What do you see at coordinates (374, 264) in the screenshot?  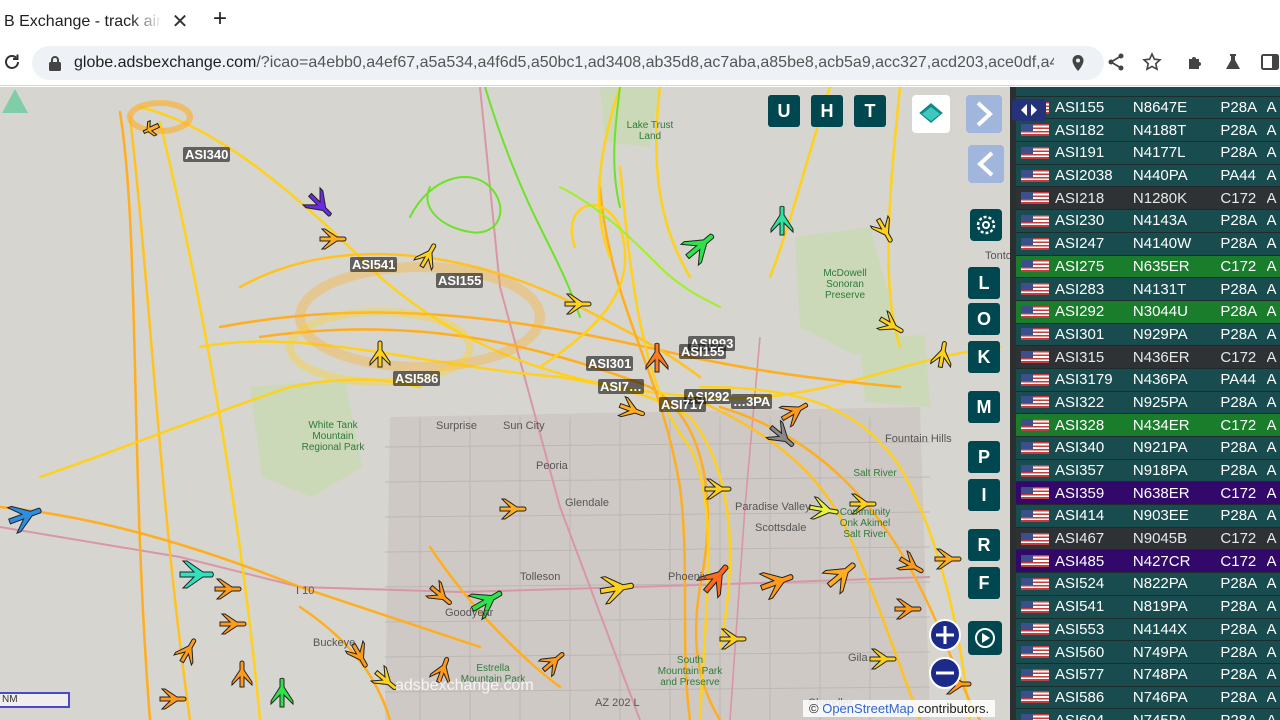 I see `aircraft-label: ASI541` at bounding box center [374, 264].